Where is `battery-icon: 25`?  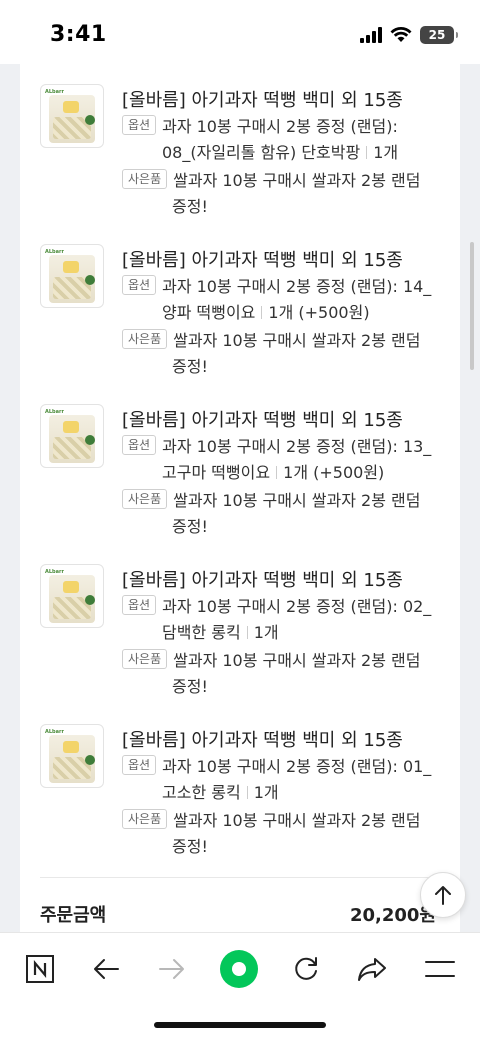 battery-icon: 25 is located at coordinates (439, 35).